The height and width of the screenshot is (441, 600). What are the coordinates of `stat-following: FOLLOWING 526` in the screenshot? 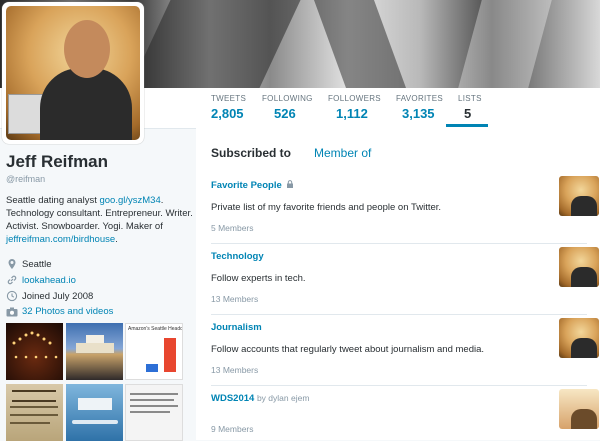 It's located at (287, 107).